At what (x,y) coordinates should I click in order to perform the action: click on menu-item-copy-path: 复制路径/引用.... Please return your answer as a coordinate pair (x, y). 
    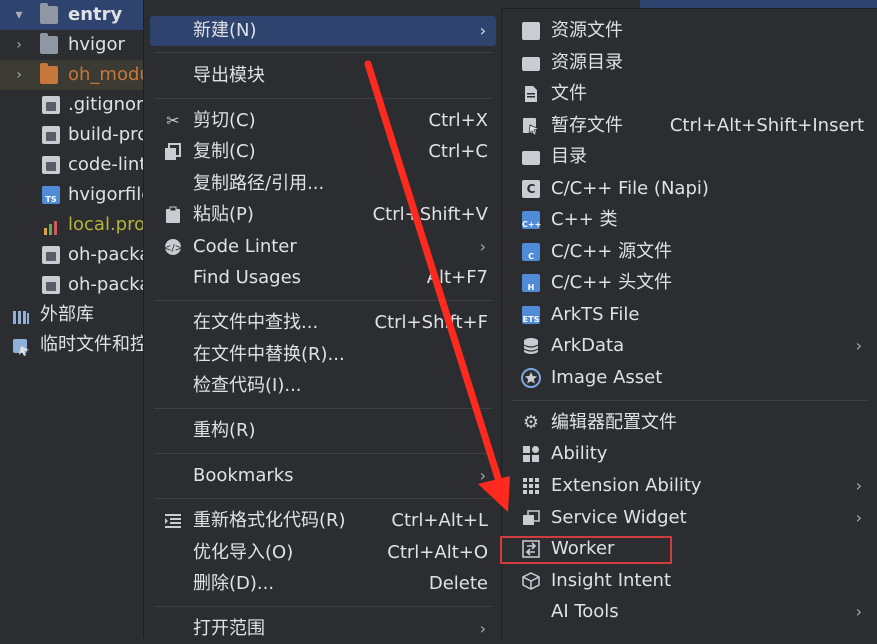
    Looking at the image, I should click on (323, 184).